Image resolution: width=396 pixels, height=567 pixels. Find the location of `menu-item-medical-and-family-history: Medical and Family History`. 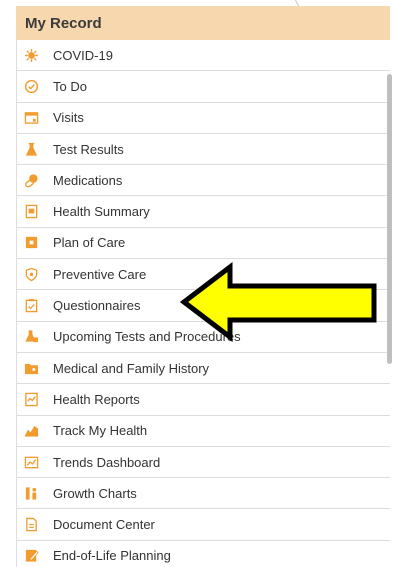

menu-item-medical-and-family-history: Medical and Family History is located at coordinates (203, 369).